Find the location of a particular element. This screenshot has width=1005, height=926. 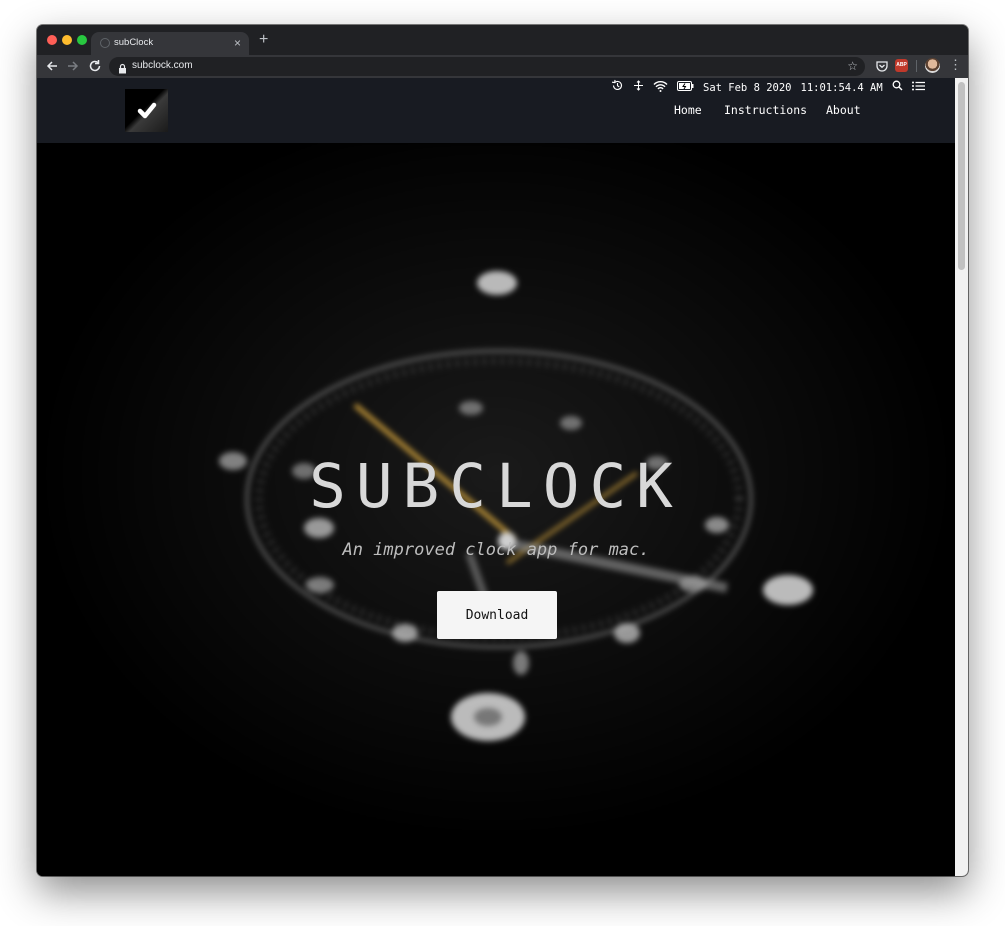

browser-toolbar: subclock.com ☆ ABP ⋮ is located at coordinates (502, 66).